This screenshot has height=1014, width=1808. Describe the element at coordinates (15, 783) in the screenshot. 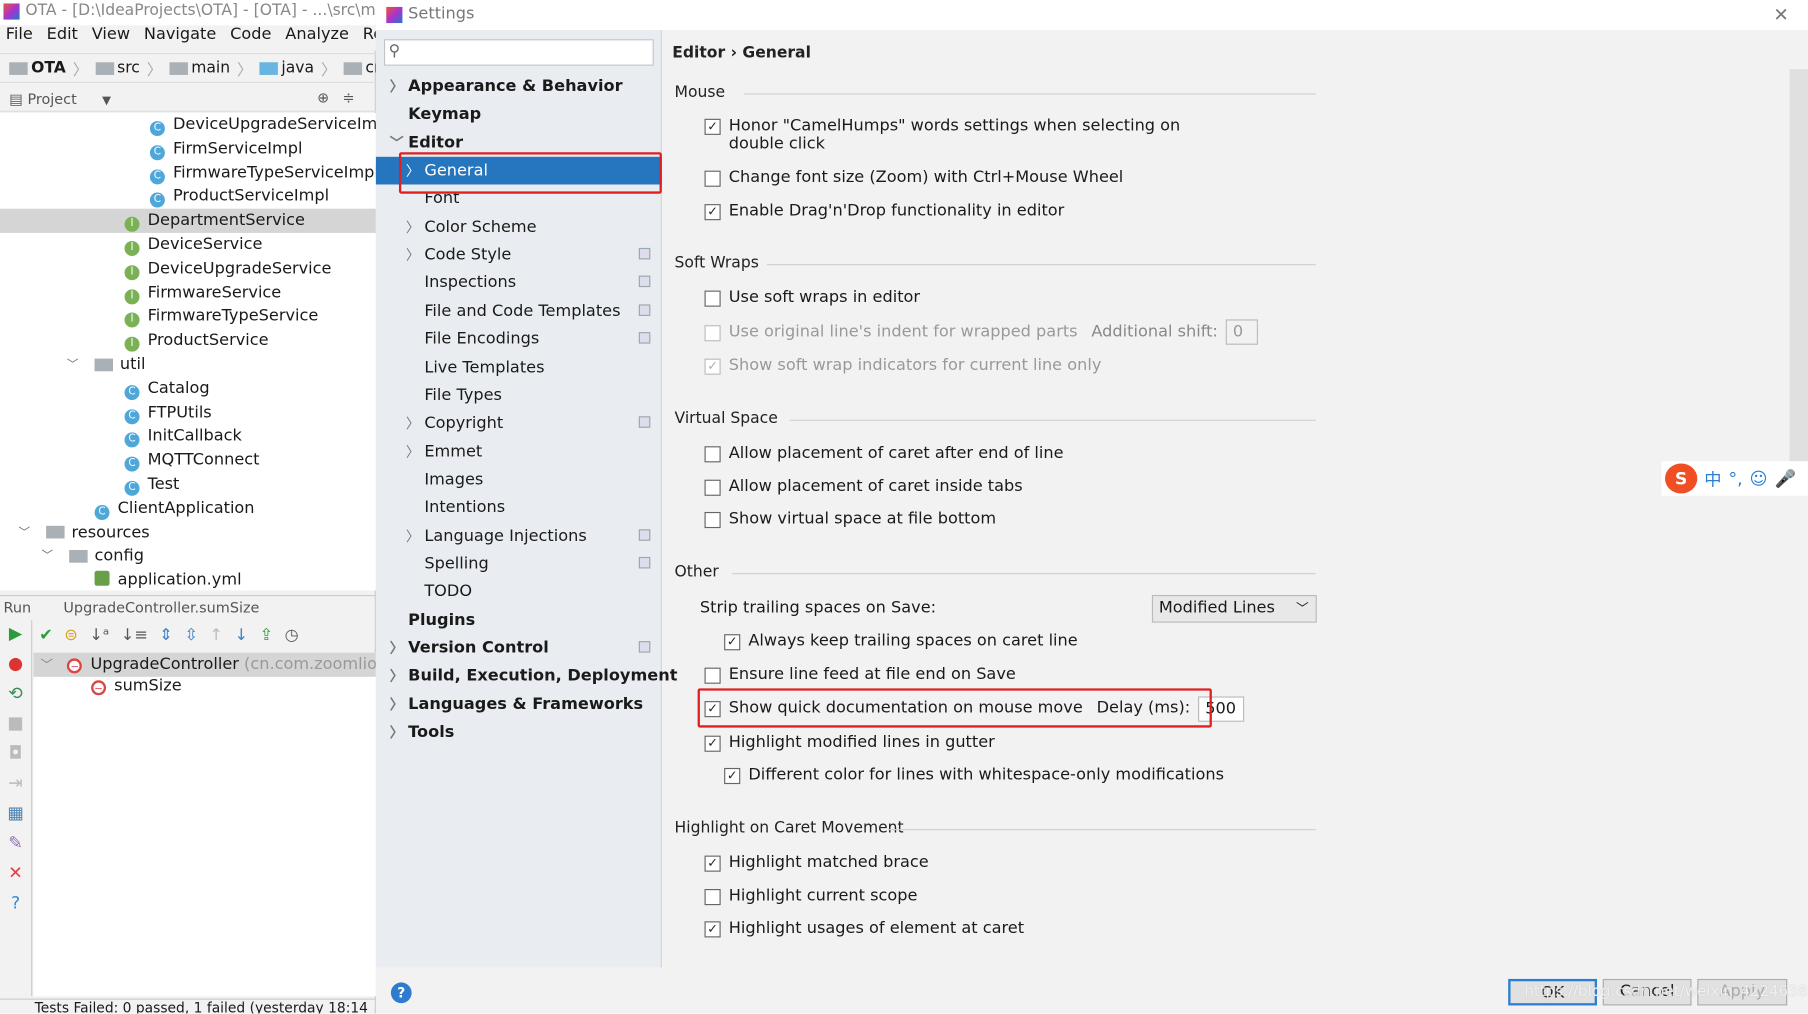

I see `import-icon: ⇥` at that location.